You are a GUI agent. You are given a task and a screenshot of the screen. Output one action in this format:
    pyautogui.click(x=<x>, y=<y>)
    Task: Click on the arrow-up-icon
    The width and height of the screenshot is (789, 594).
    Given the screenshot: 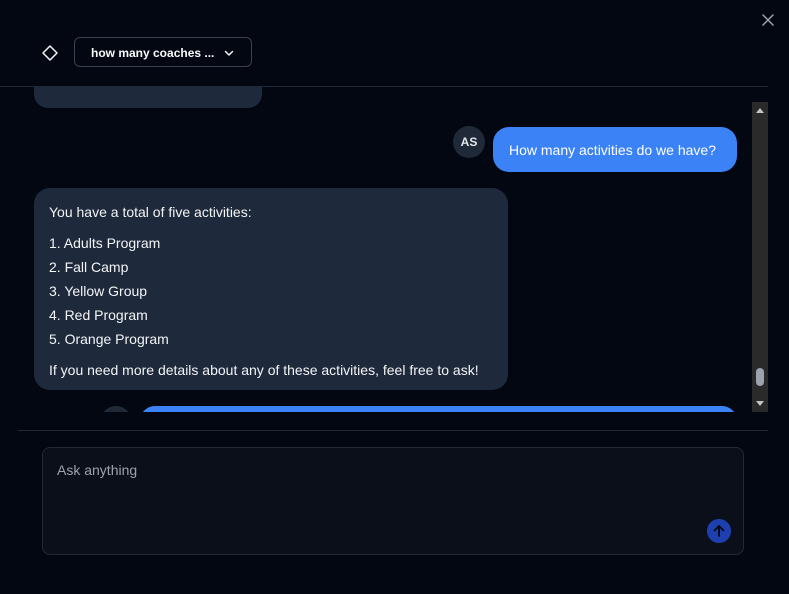 What is the action you would take?
    pyautogui.click(x=719, y=531)
    